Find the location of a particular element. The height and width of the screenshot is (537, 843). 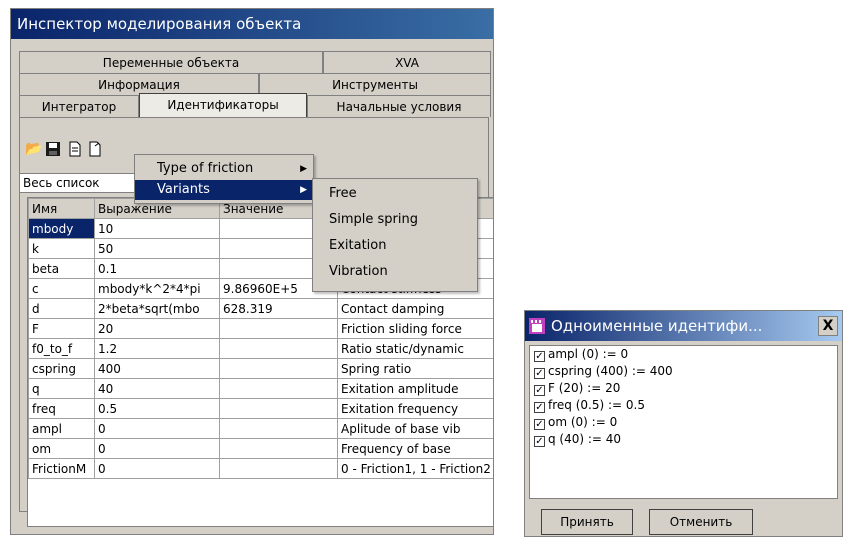

variants-submenu: Free Simple spring Exitation Vibration is located at coordinates (395, 235).